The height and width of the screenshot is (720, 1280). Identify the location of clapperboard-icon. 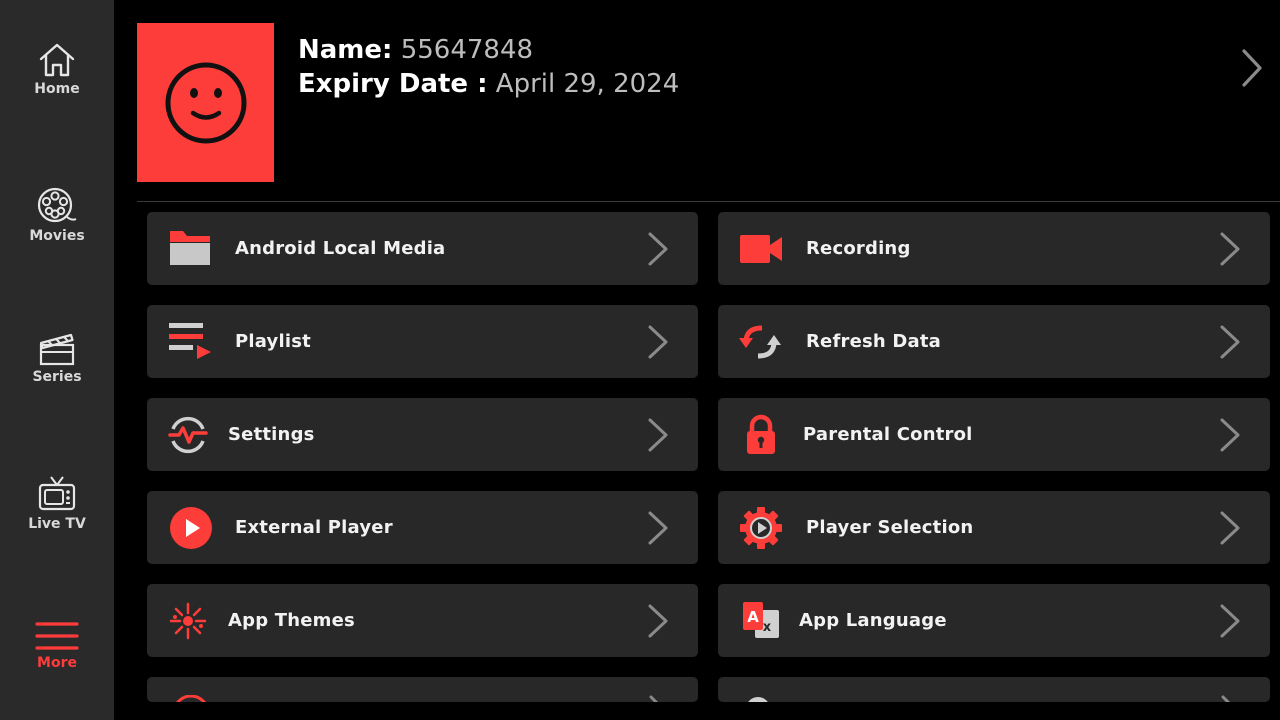
(57, 349).